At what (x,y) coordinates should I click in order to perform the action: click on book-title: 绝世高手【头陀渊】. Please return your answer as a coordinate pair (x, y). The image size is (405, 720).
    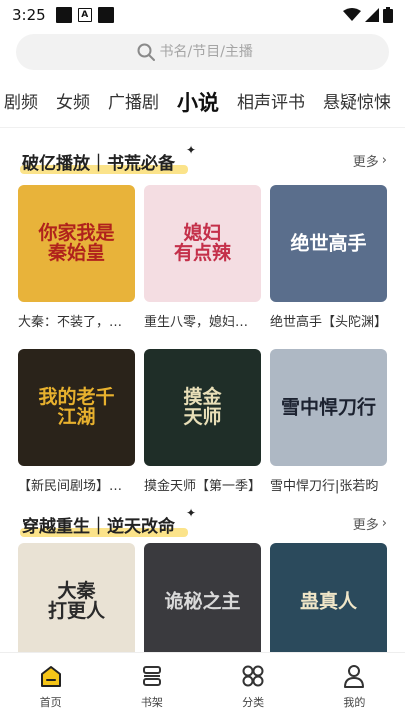
    Looking at the image, I should click on (328, 320).